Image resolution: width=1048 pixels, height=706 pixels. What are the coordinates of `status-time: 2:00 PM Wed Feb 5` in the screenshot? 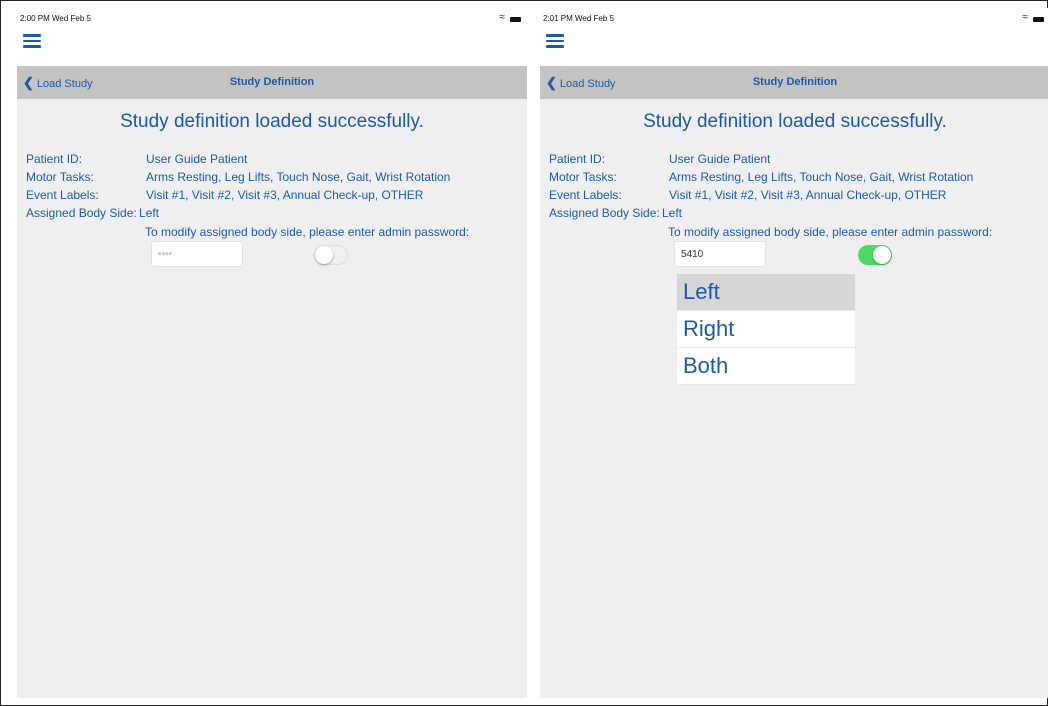 It's located at (55, 18).